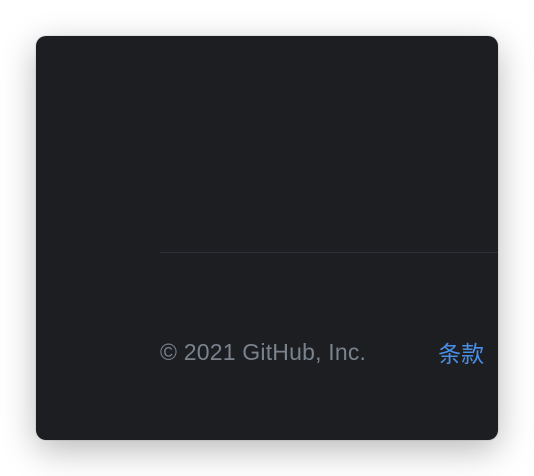 The height and width of the screenshot is (476, 534). I want to click on terms-link: 条款, so click(461, 352).